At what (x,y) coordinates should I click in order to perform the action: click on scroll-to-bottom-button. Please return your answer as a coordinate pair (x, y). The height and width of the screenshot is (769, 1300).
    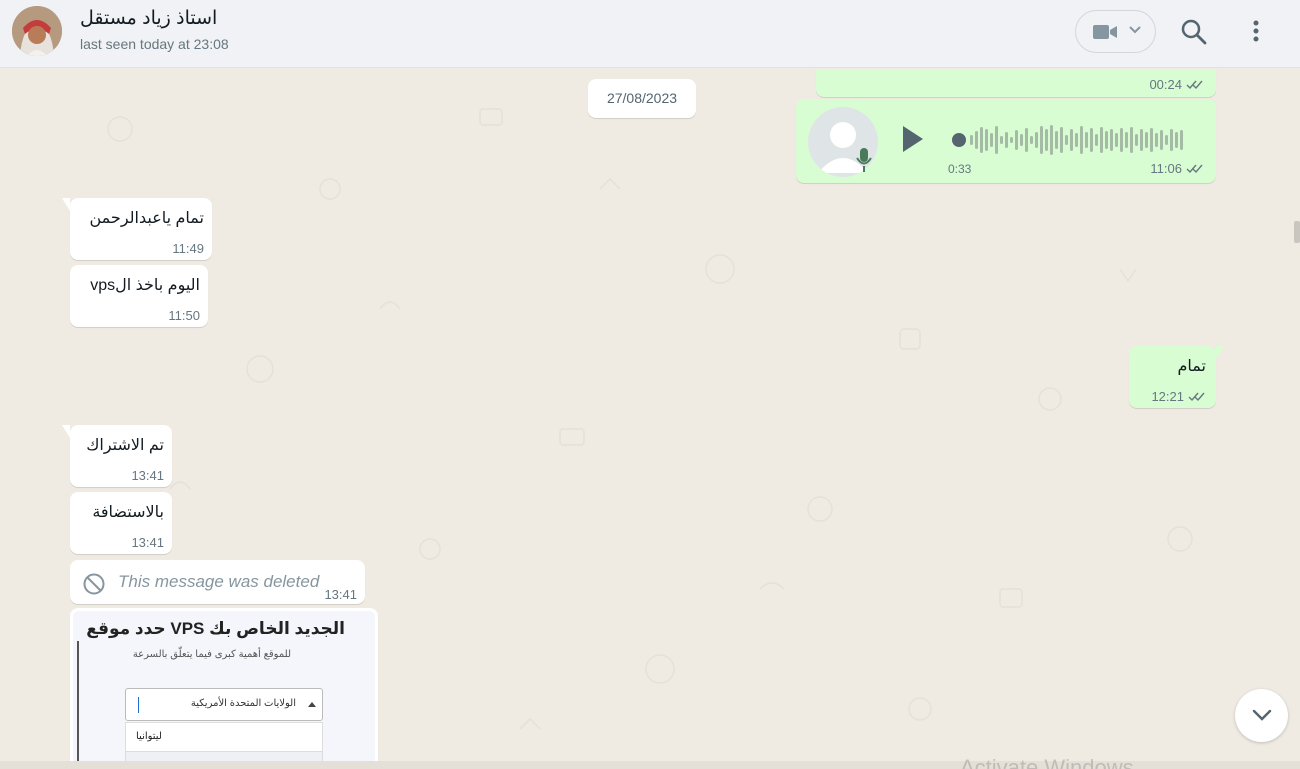
    Looking at the image, I should click on (1261, 715).